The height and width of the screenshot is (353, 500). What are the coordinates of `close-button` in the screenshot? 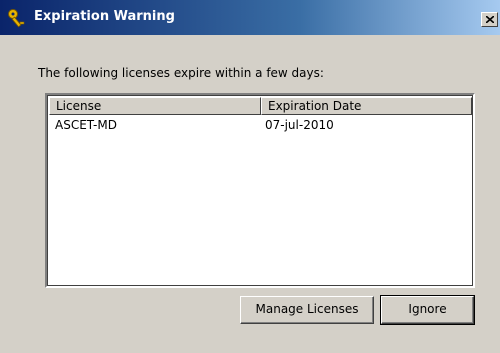 It's located at (489, 19).